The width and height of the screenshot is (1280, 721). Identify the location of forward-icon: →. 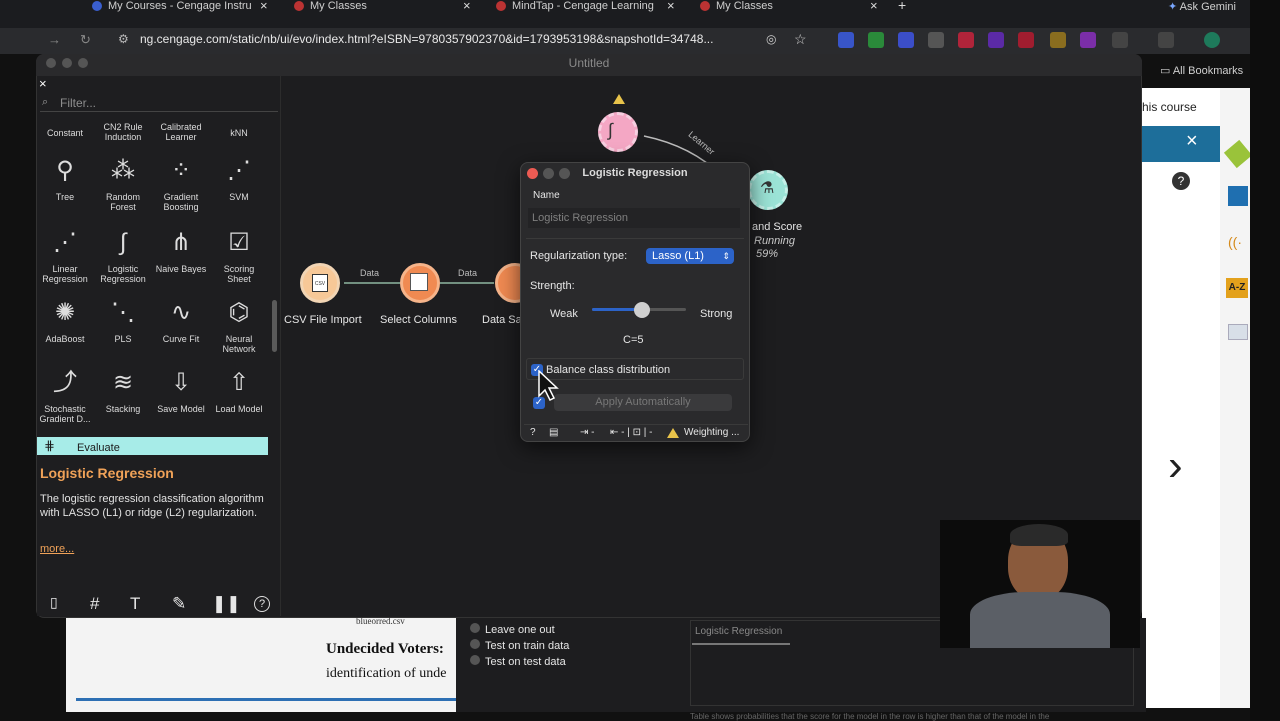
(54, 39).